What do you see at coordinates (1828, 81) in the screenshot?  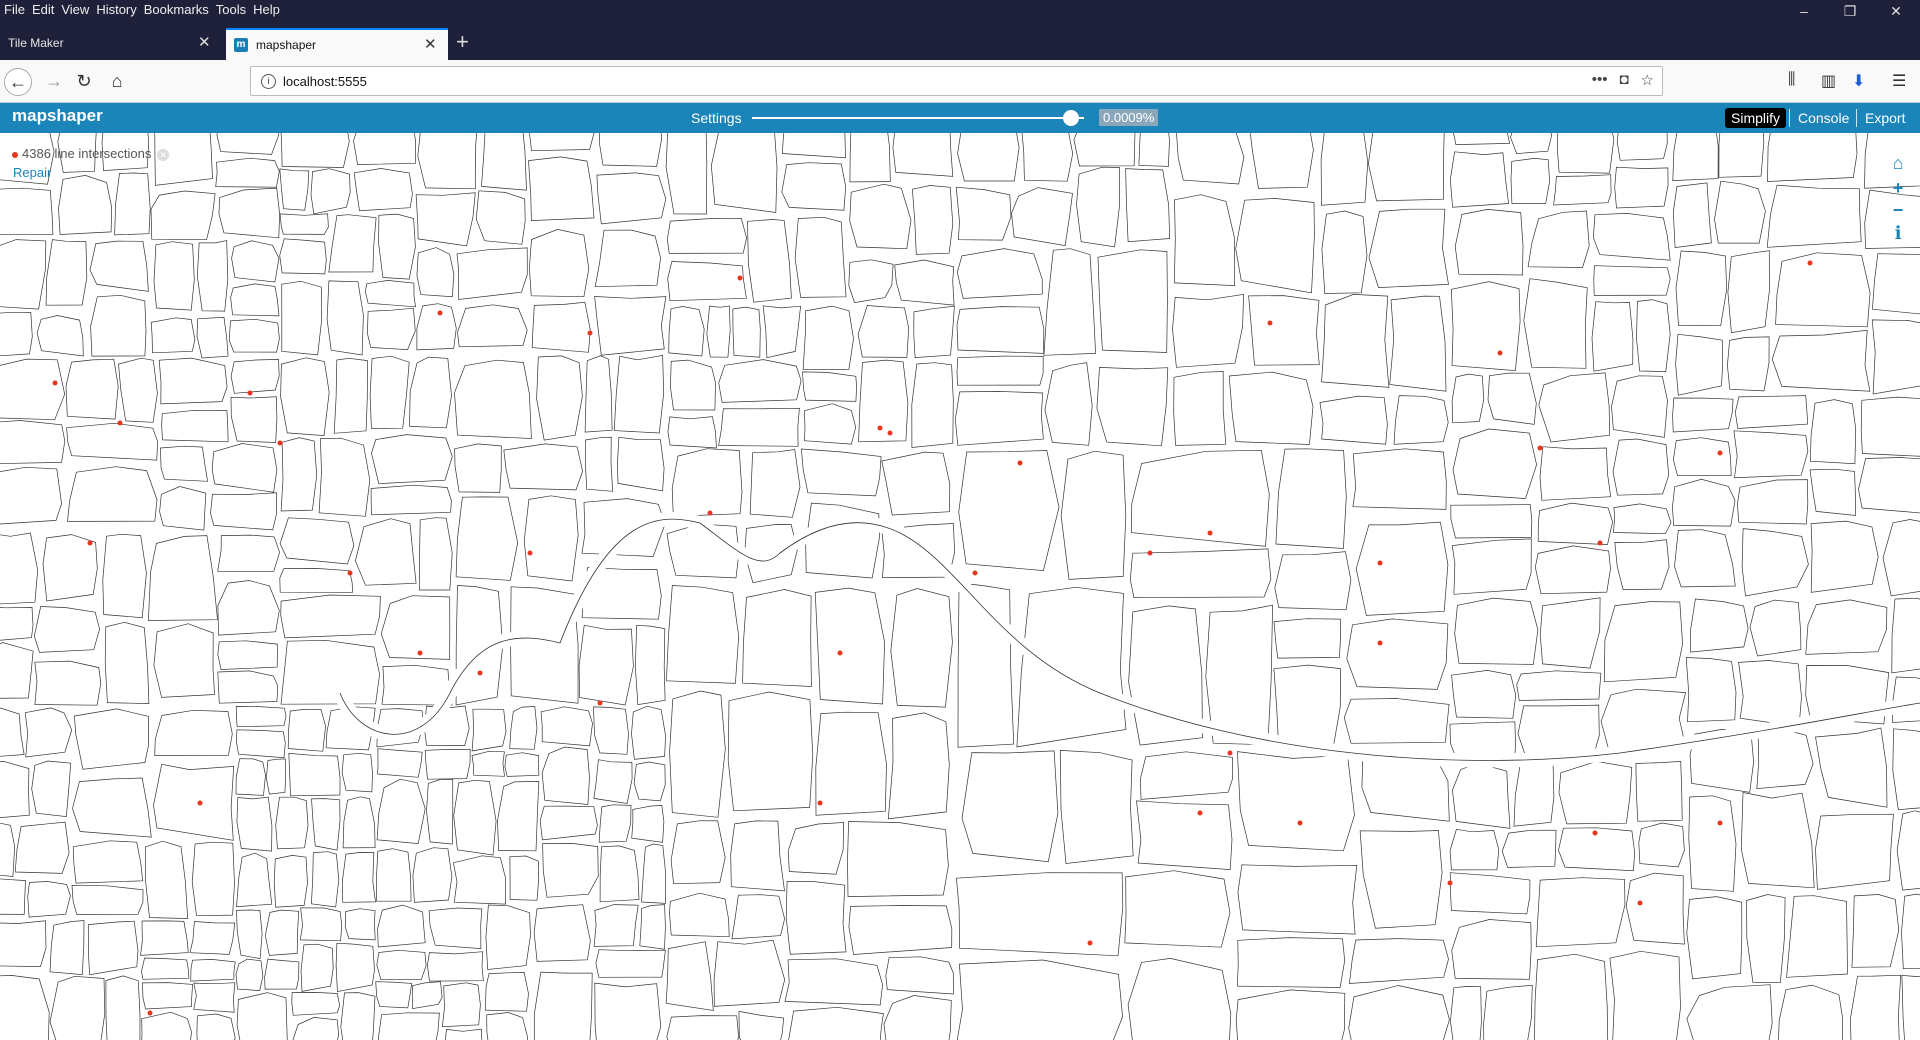 I see `sidebar-icon: ▥` at bounding box center [1828, 81].